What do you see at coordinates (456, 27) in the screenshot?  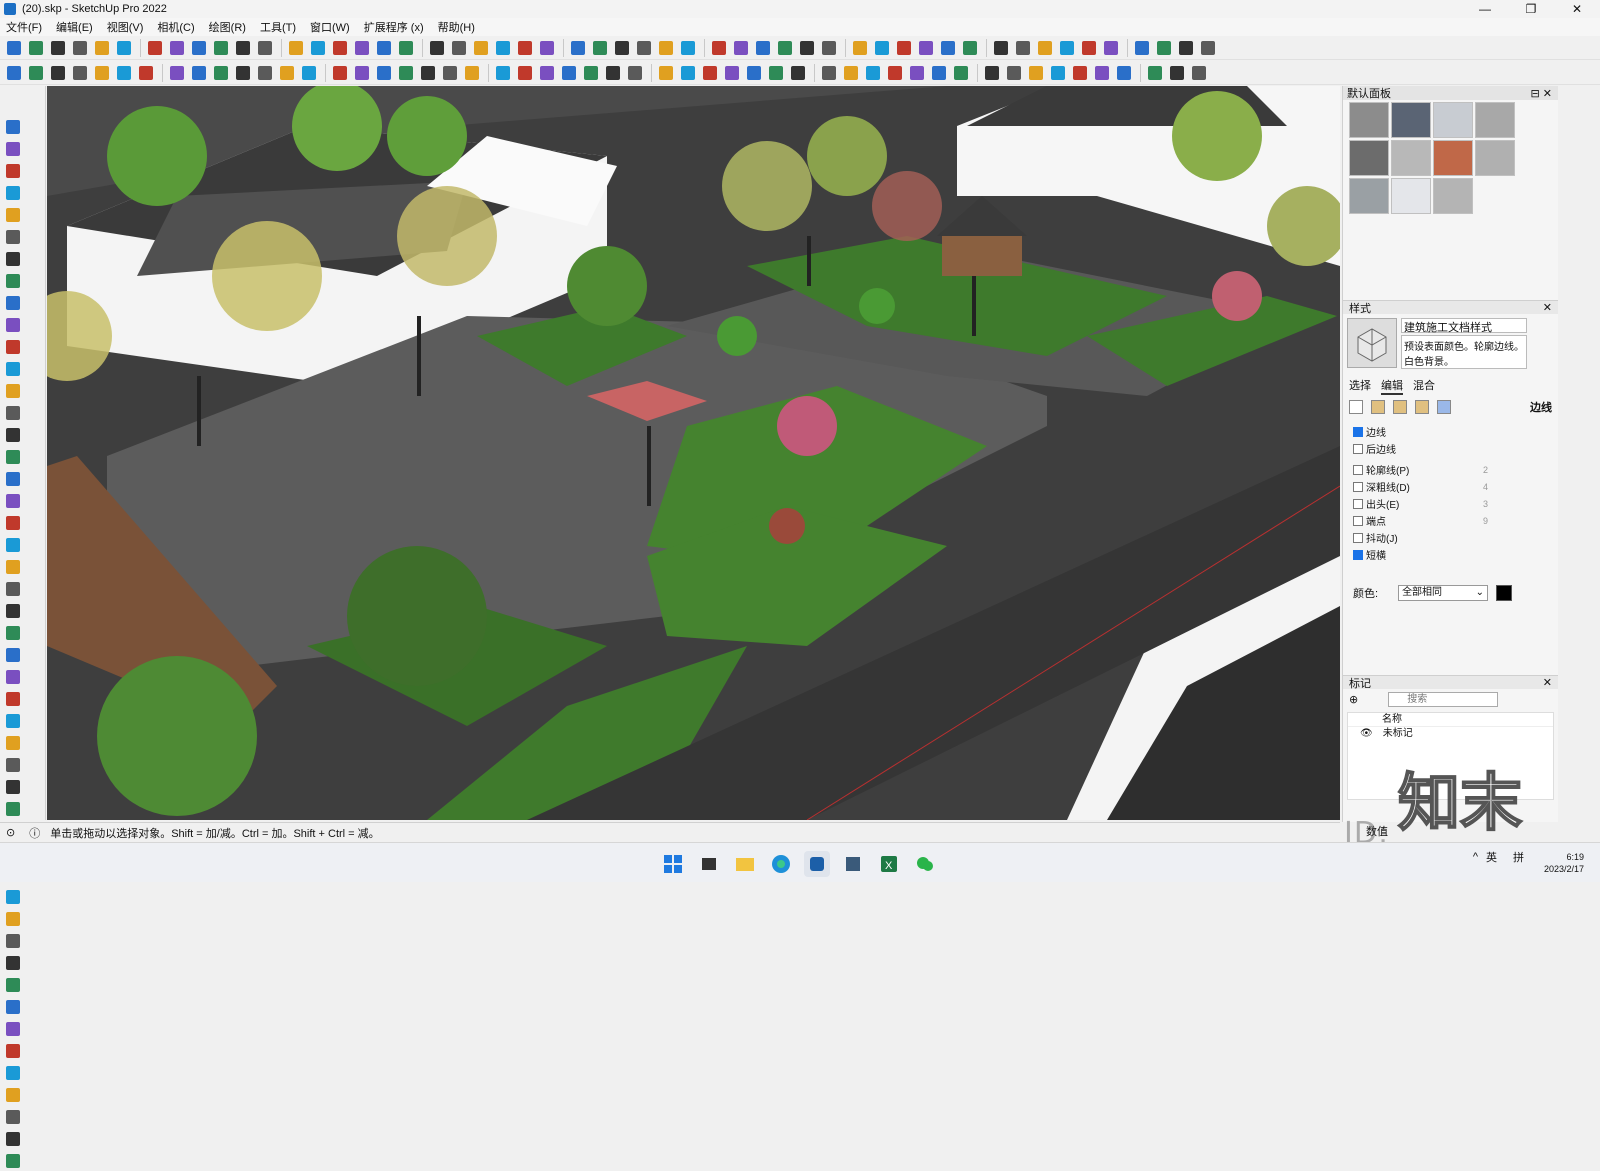 I see `menu-help: 帮助(H)` at bounding box center [456, 27].